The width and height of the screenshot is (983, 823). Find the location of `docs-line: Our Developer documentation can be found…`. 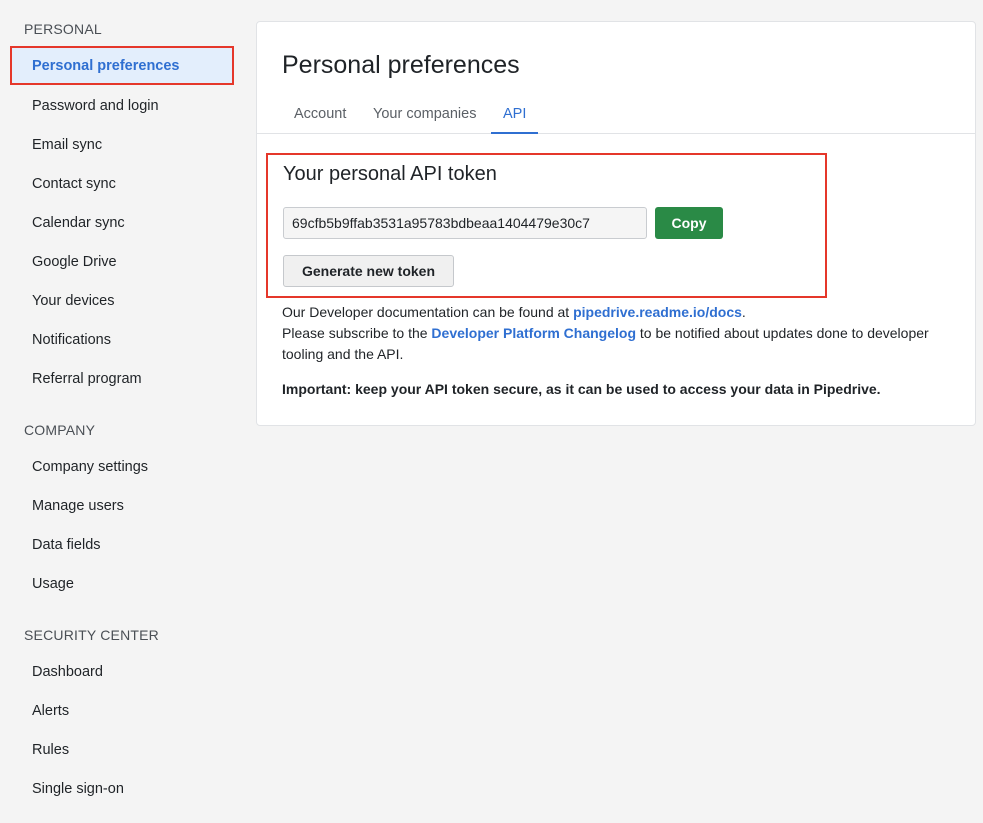

docs-line: Our Developer documentation can be found… is located at coordinates (612, 312).